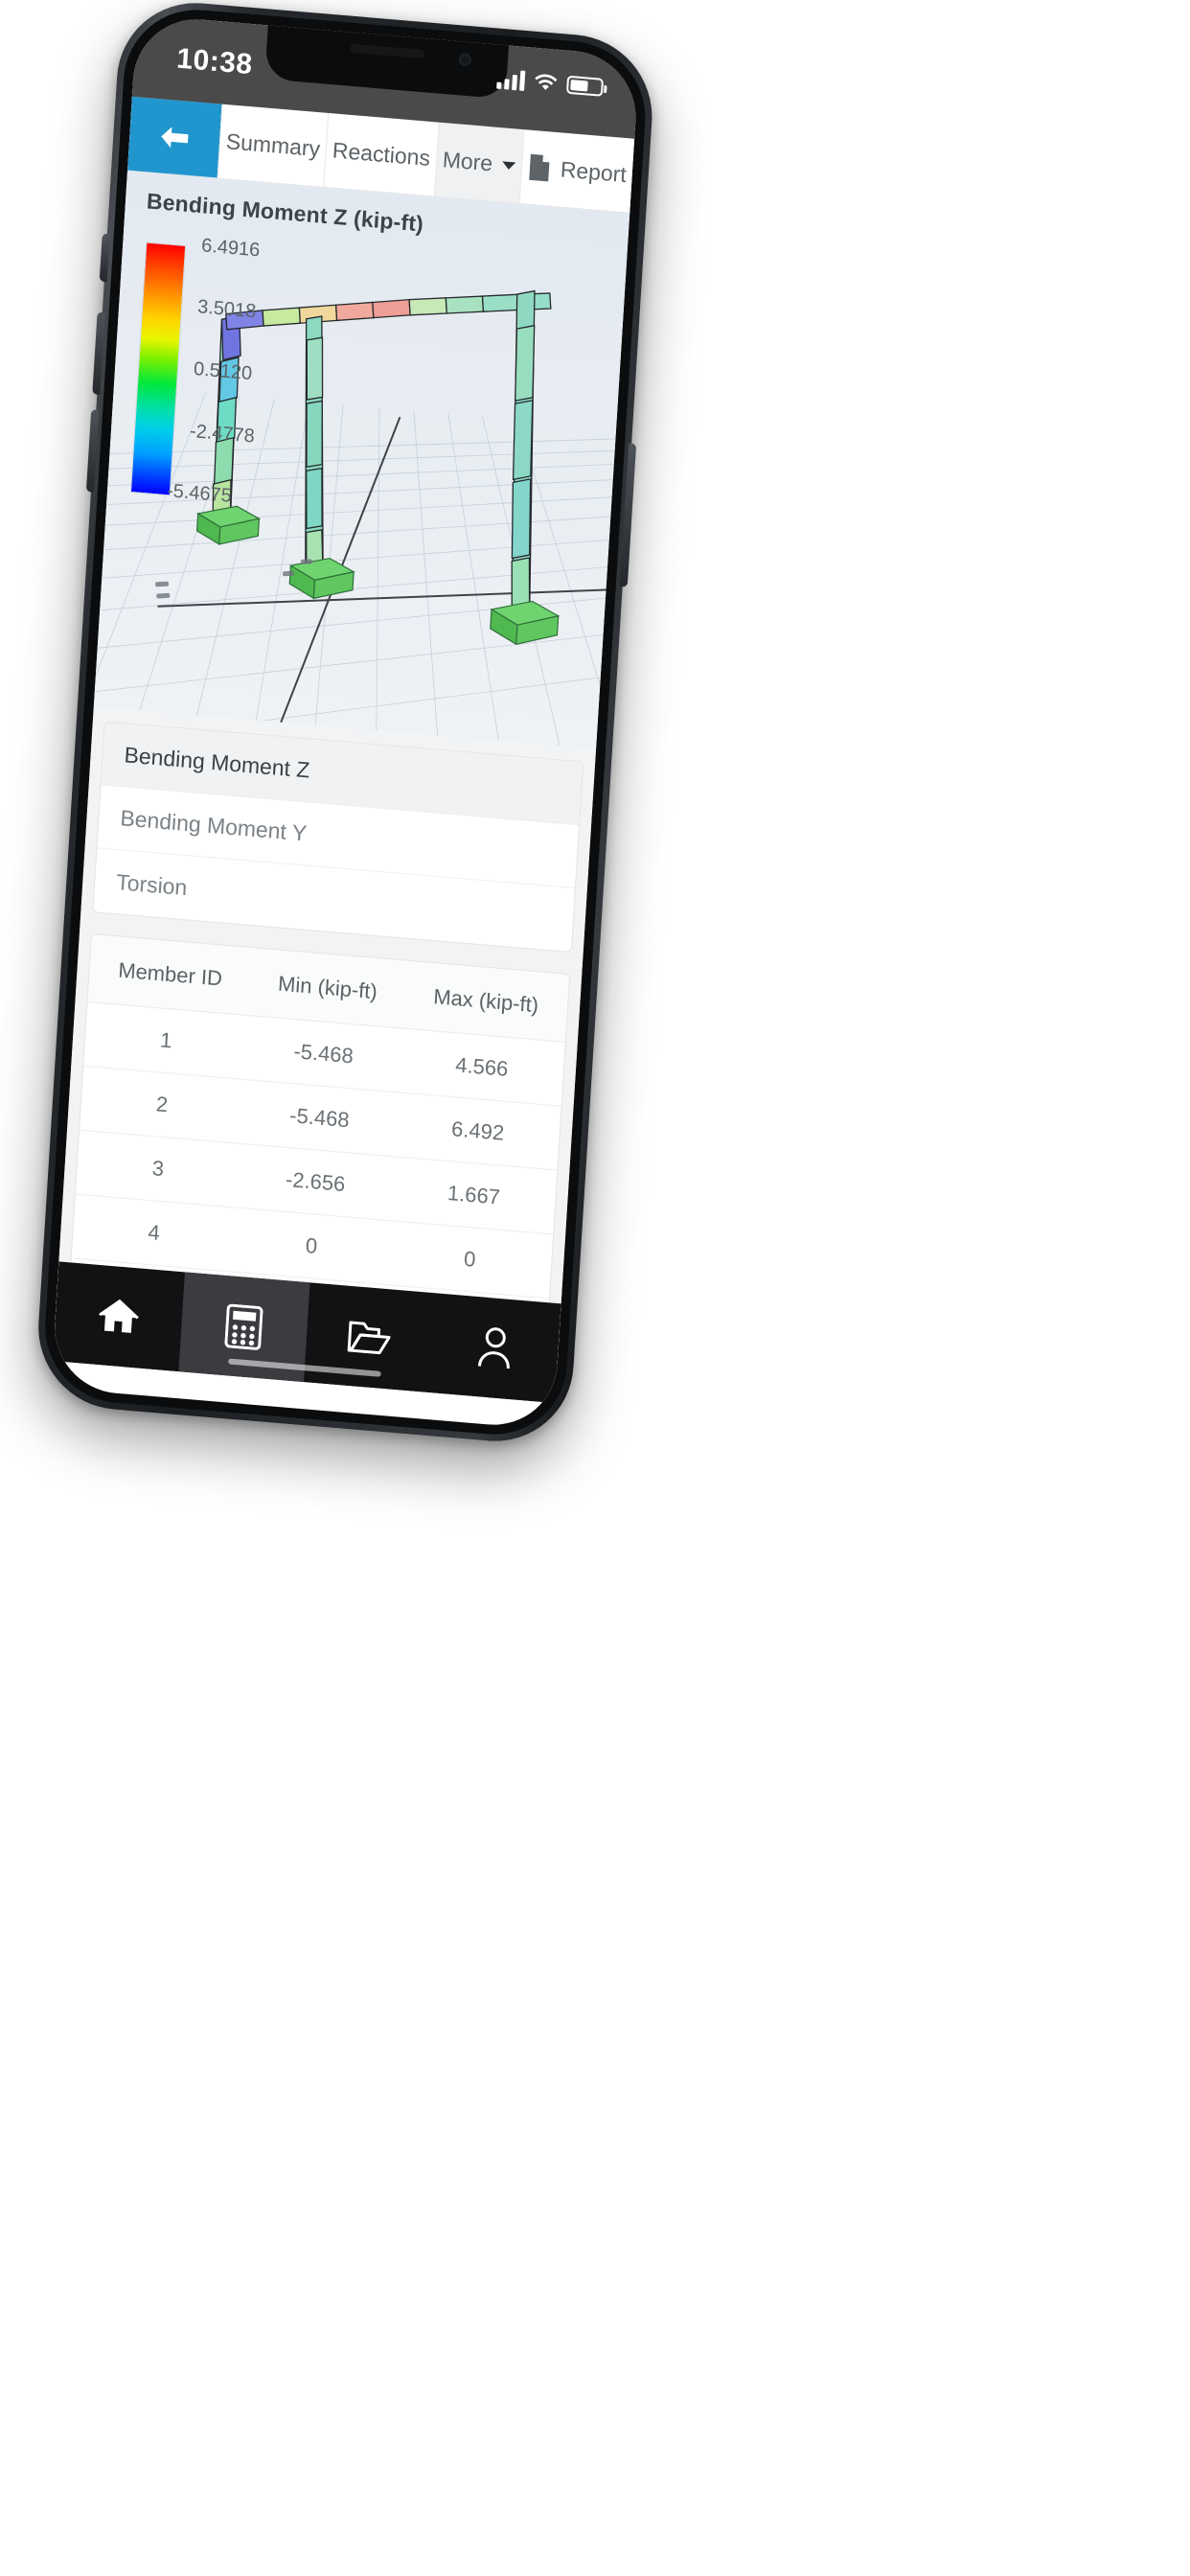 The image size is (1190, 2576). Describe the element at coordinates (388, 51) in the screenshot. I see `earpiece-speaker` at that location.